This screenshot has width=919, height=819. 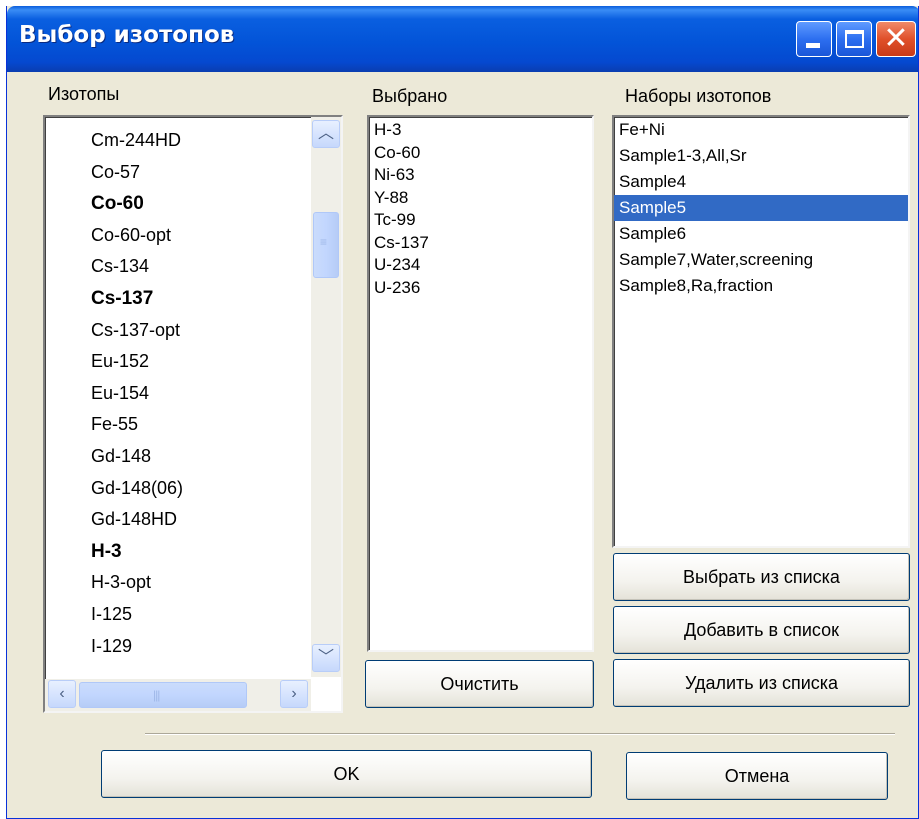 What do you see at coordinates (761, 156) in the screenshot?
I see `isotope-set-item: Sample1-3,All,Sr` at bounding box center [761, 156].